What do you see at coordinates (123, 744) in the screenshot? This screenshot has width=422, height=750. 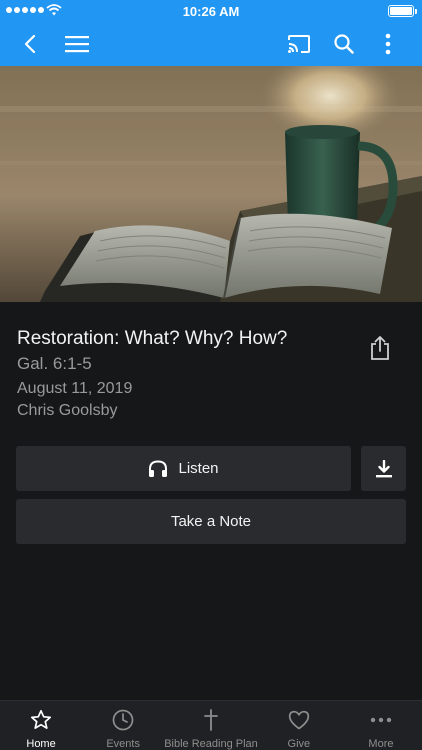 I see `tab-events-label: Events` at bounding box center [123, 744].